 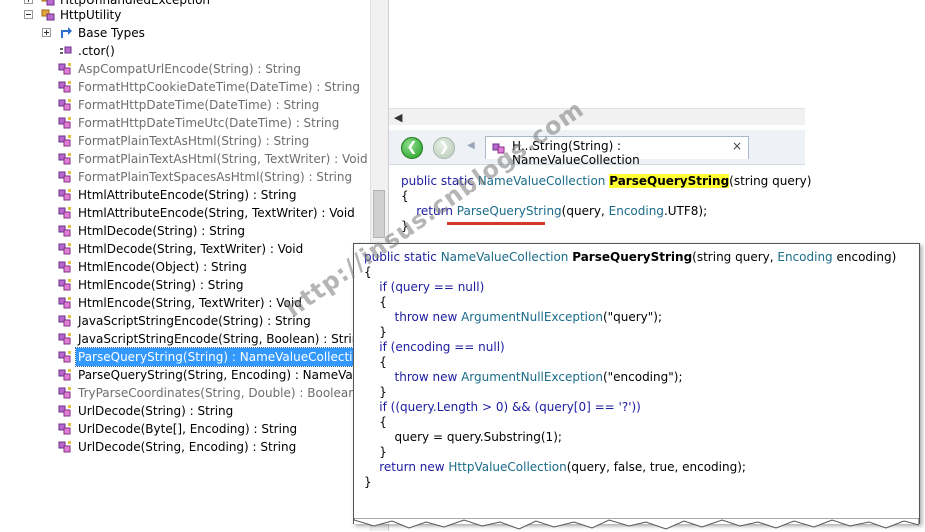 I want to click on code-token: {, so click(x=405, y=196).